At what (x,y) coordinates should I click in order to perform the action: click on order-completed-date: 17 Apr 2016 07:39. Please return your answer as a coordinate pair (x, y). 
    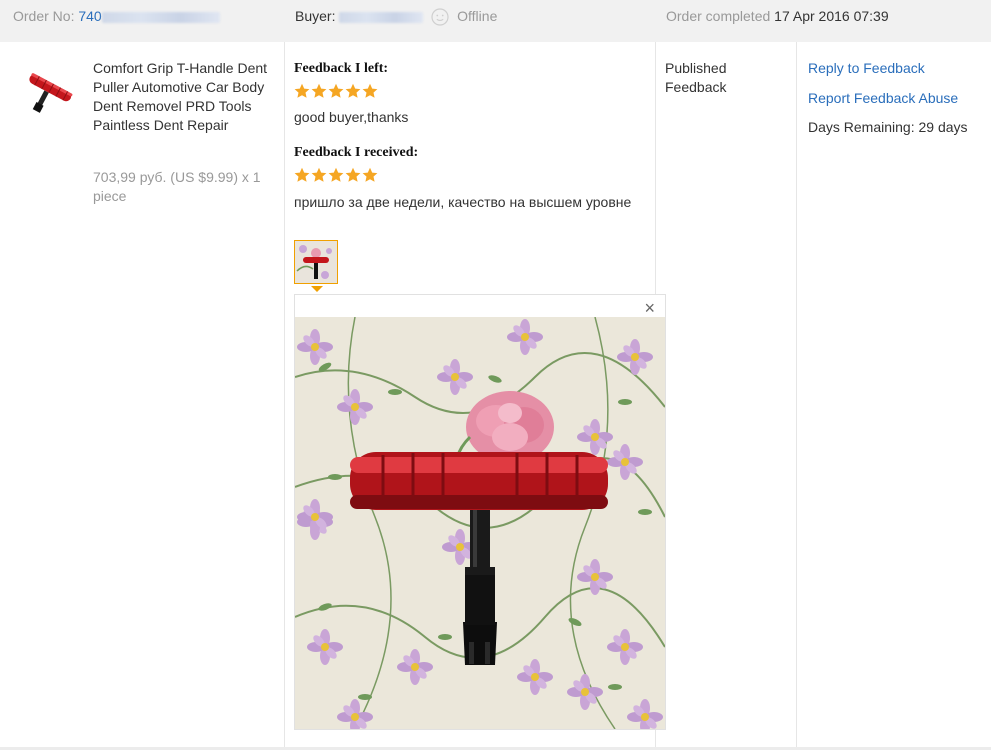
    Looking at the image, I should click on (831, 16).